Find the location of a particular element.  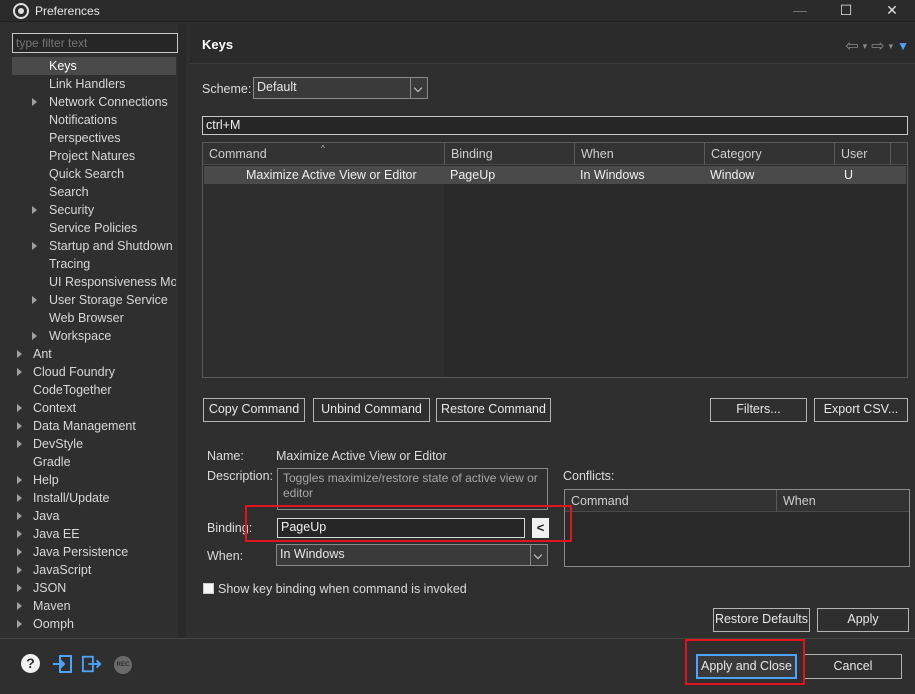

unbind-command-button: Unbind Command is located at coordinates (371, 410).